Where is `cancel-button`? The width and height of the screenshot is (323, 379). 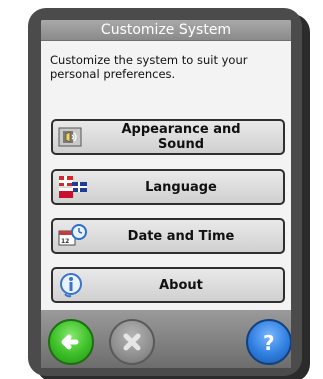 cancel-button is located at coordinates (132, 342).